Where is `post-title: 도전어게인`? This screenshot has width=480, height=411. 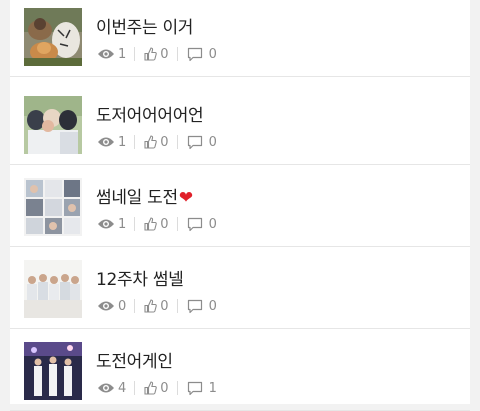 post-title: 도전어게인 is located at coordinates (135, 359).